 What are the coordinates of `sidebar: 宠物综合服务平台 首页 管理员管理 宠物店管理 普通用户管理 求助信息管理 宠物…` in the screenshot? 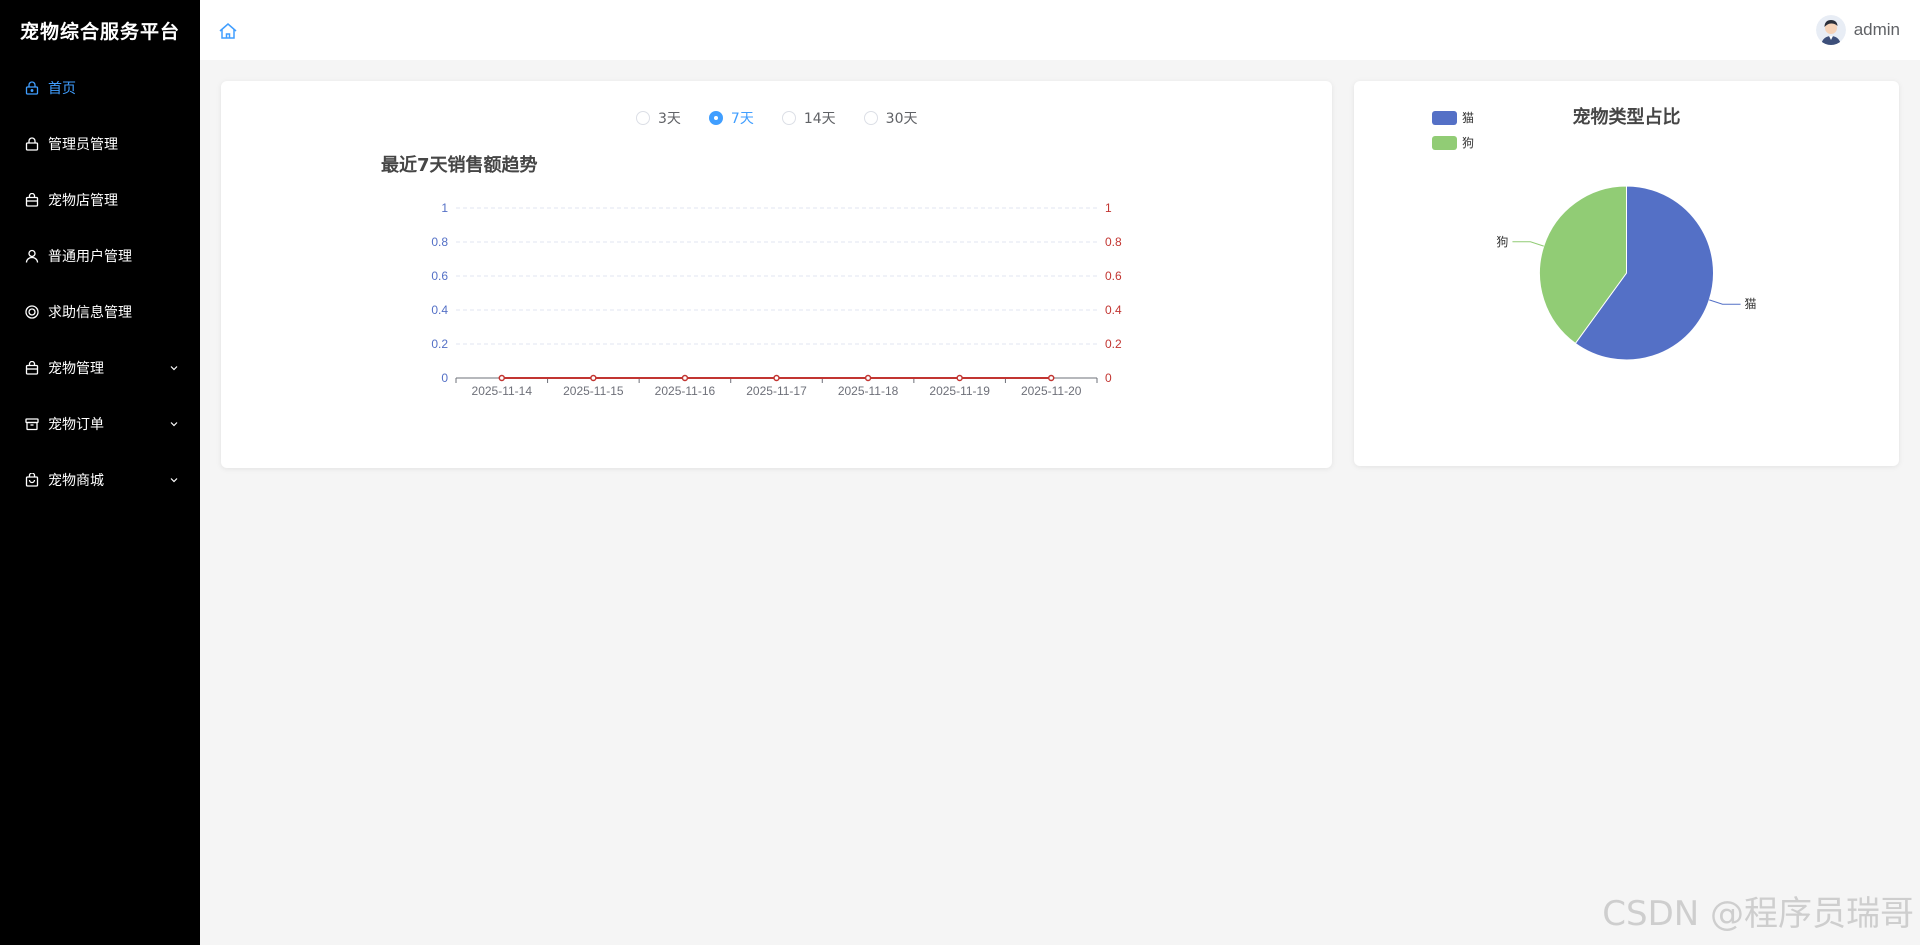 It's located at (100, 472).